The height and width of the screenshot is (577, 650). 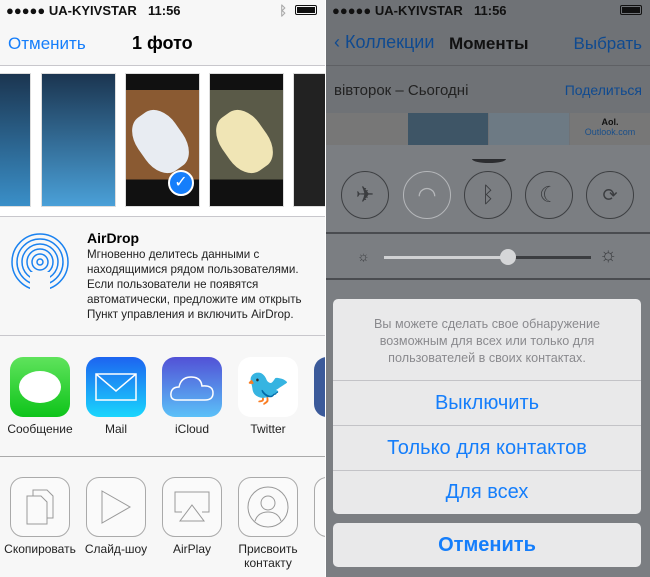 What do you see at coordinates (365, 195) in the screenshot?
I see `airplane-mode-toggle: ✈` at bounding box center [365, 195].